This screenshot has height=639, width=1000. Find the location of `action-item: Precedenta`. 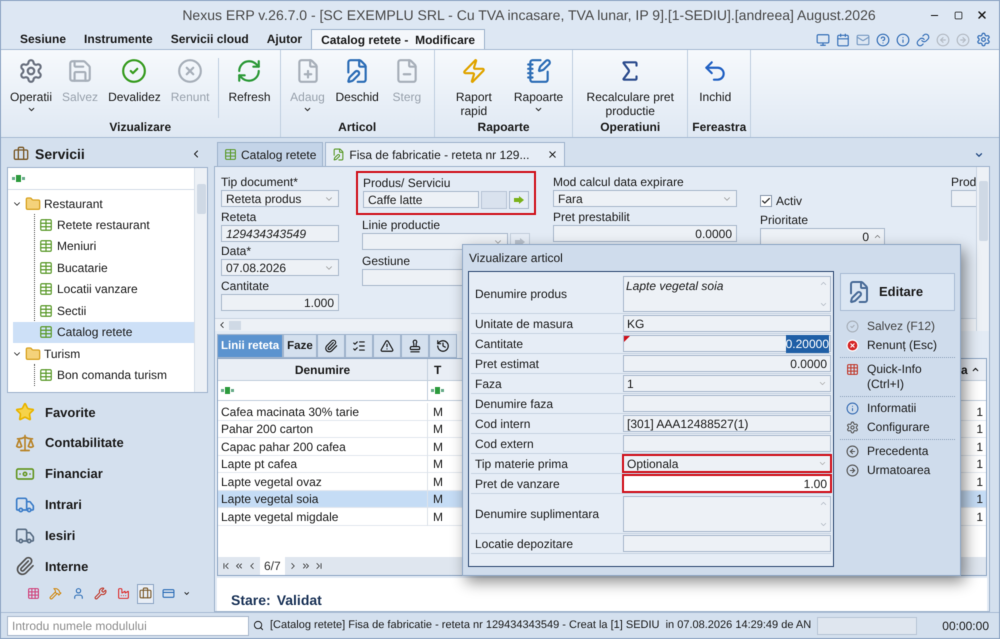

action-item: Precedenta is located at coordinates (897, 450).